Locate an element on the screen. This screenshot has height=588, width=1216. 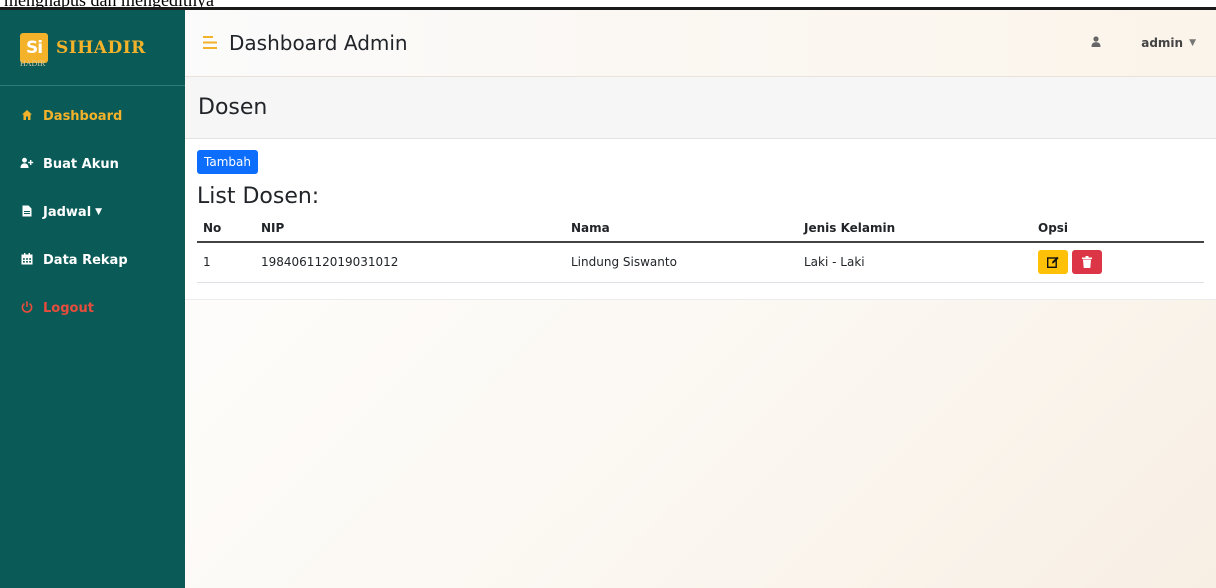
cell-opsi is located at coordinates (1118, 262).